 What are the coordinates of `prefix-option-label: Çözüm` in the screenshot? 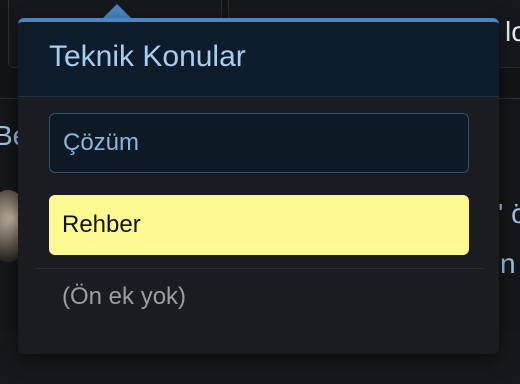 It's located at (101, 142).